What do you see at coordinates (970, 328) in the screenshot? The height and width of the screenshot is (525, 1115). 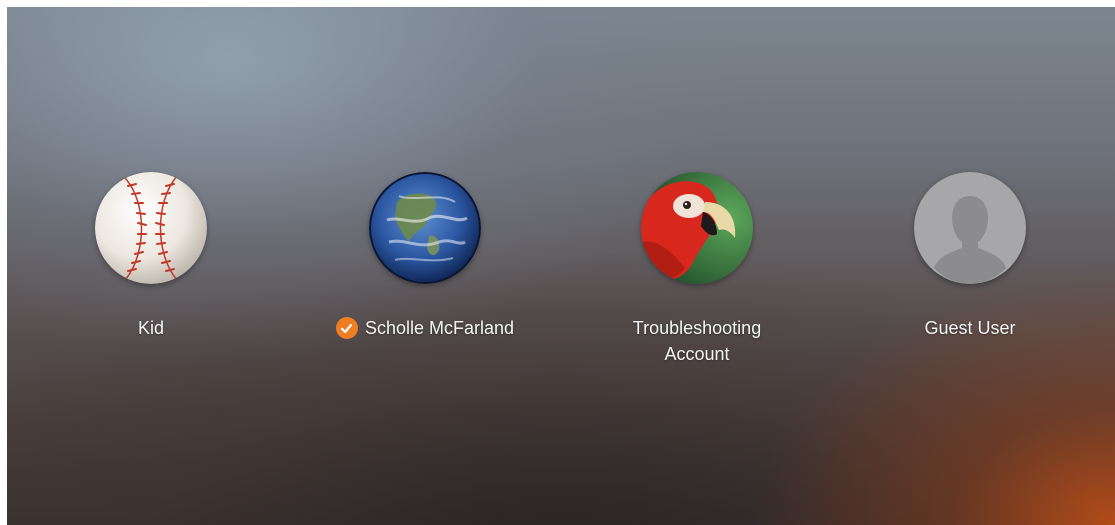 I see `user-name: Guest User` at bounding box center [970, 328].